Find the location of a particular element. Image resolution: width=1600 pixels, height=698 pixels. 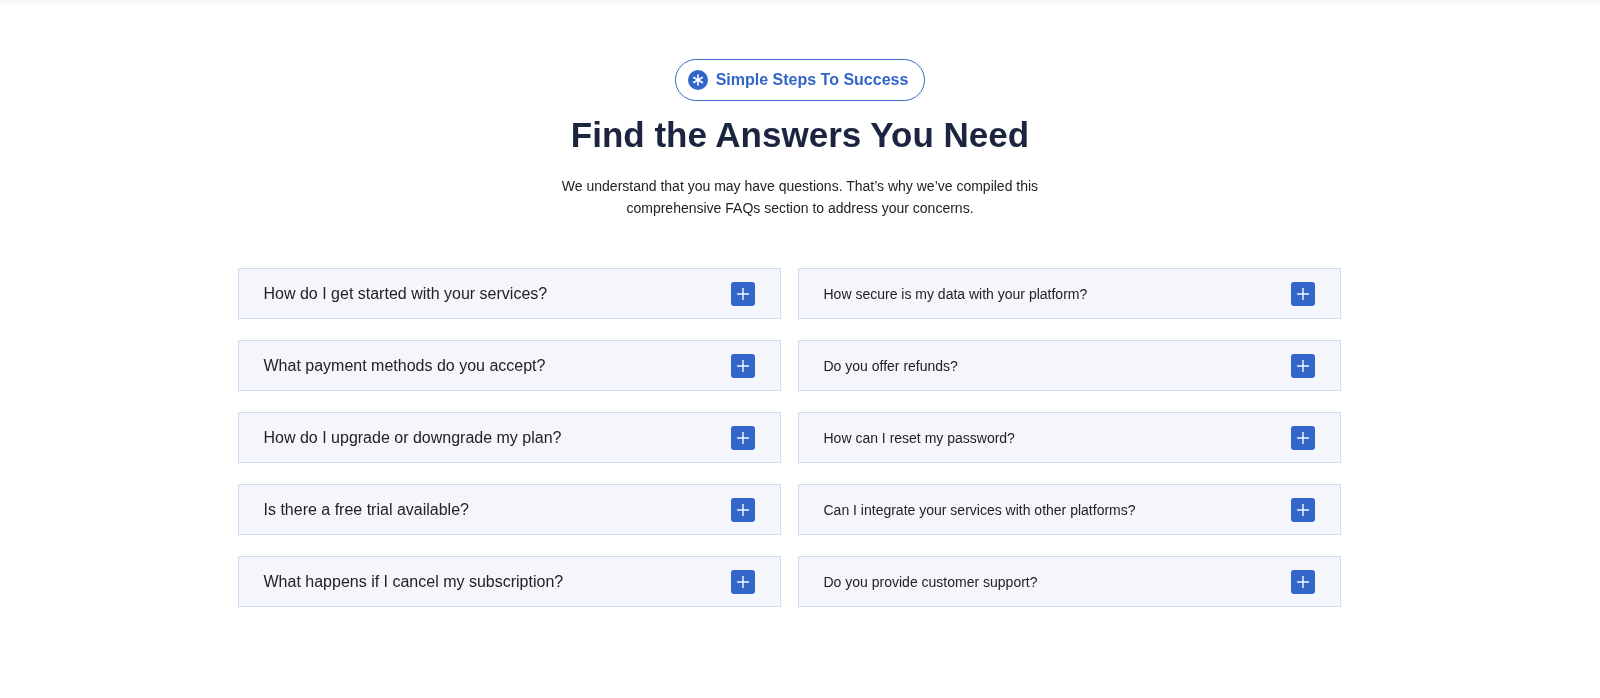

faq-item: How can I reset my password? is located at coordinates (1069, 437).